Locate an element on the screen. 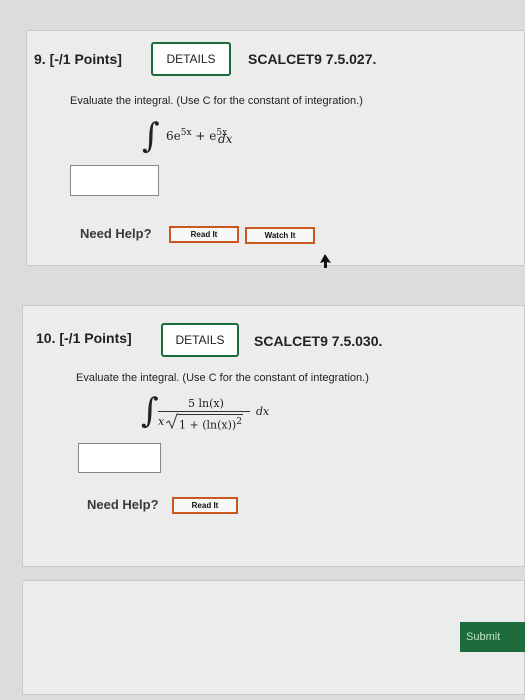 The height and width of the screenshot is (700, 525). mouse-cursor-icon is located at coordinates (325, 261).